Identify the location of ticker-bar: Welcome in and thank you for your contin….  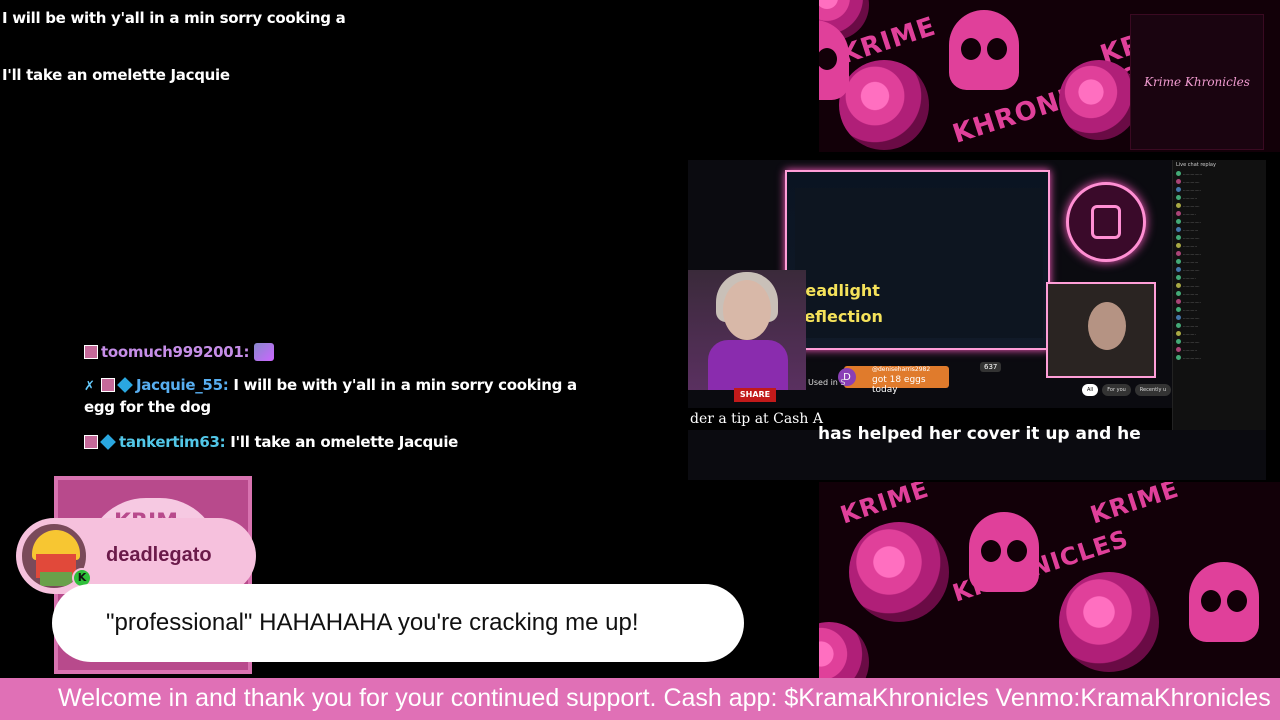
(640, 699).